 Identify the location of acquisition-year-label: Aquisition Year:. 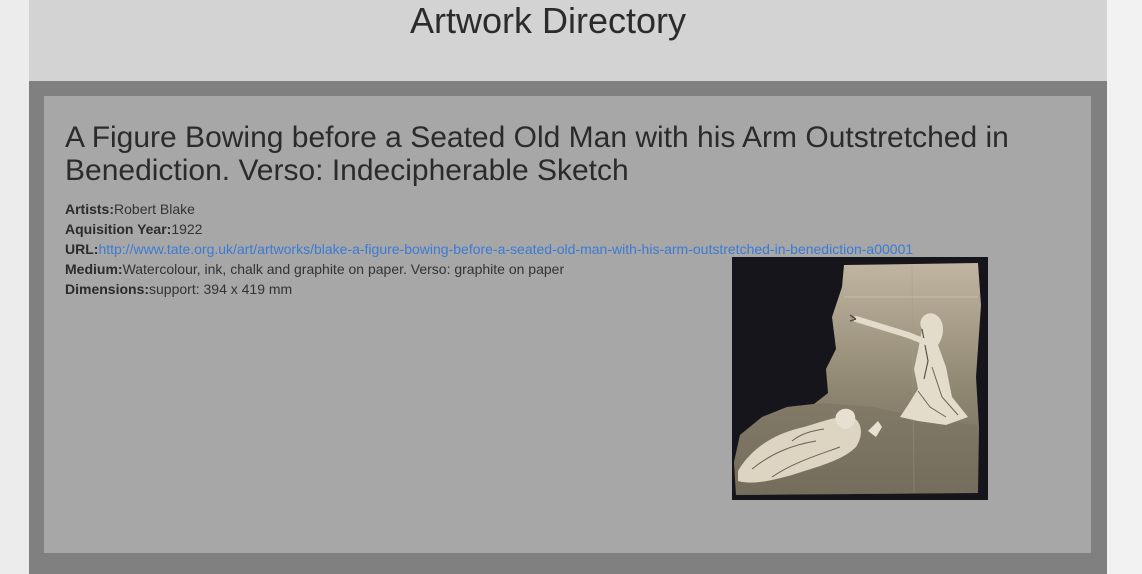
(118, 229).